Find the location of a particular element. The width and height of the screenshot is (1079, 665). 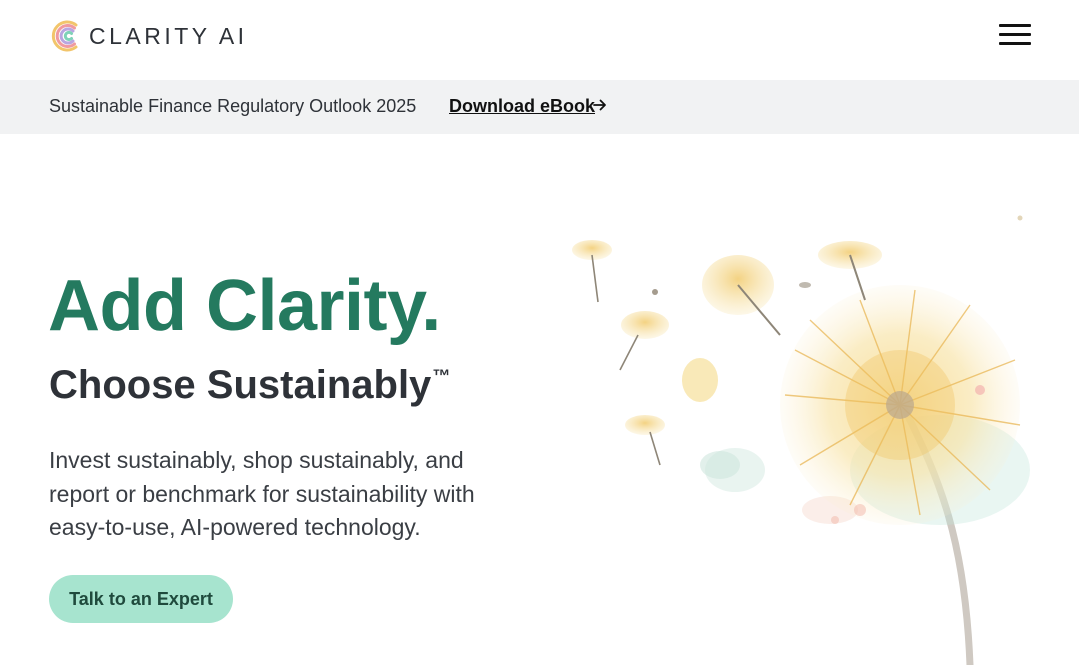

hero-subtitle-text: Choose Sustainably is located at coordinates (240, 385).